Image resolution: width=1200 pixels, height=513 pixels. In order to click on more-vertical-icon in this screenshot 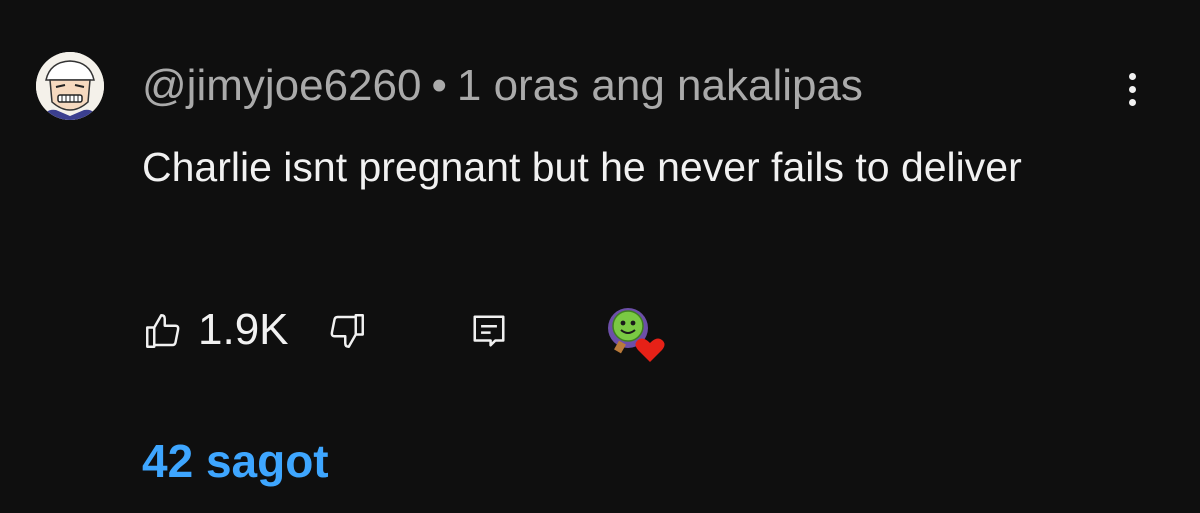, I will do `click(1132, 76)`.